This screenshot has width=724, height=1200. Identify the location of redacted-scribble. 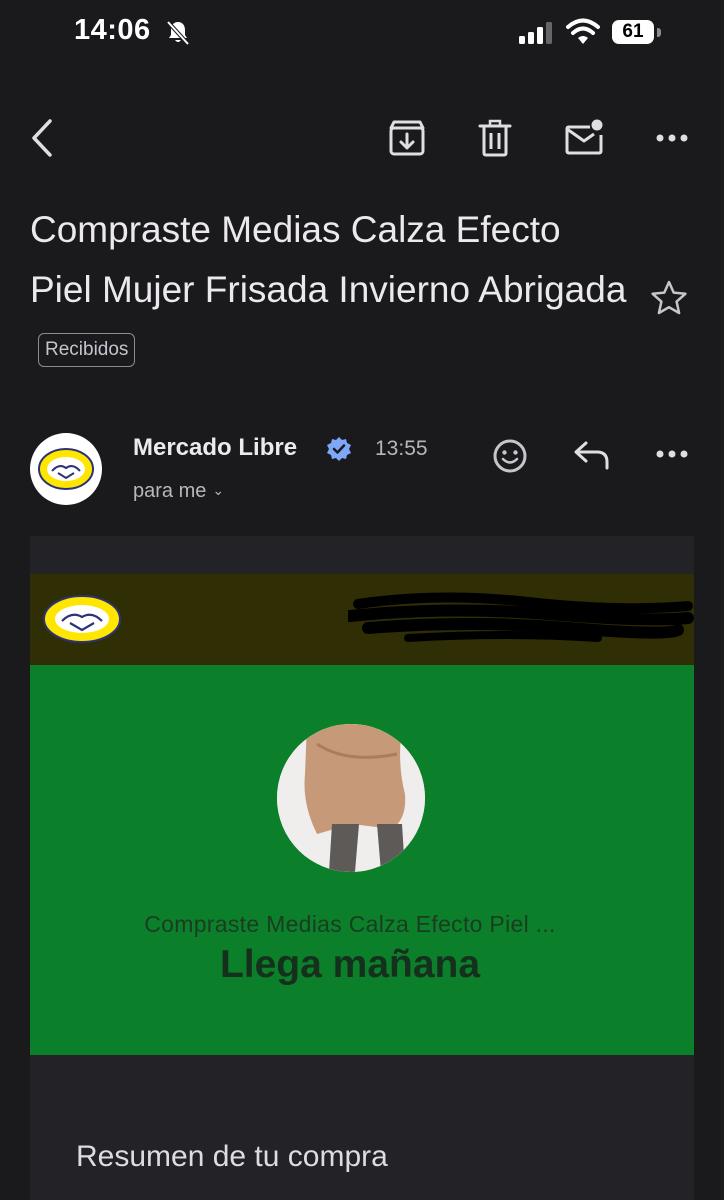
(519, 620).